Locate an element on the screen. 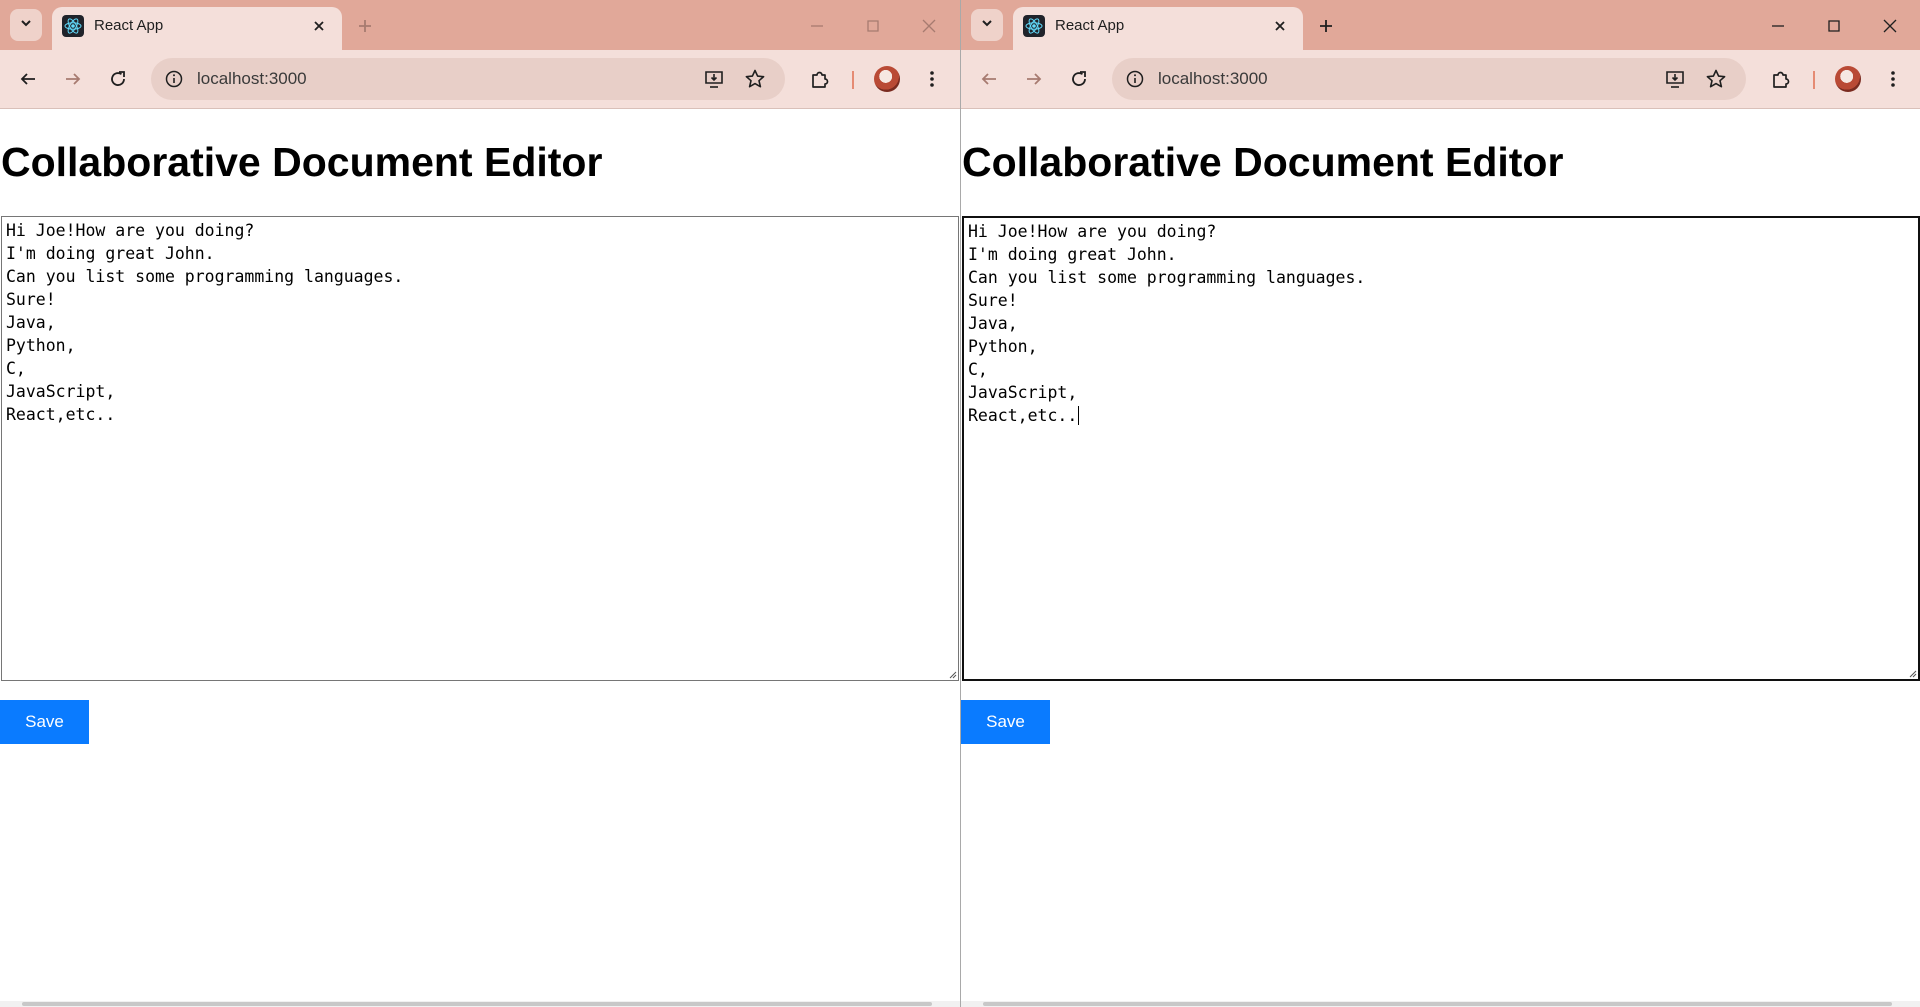 This screenshot has width=1920, height=1007. text-caret is located at coordinates (1079, 415).